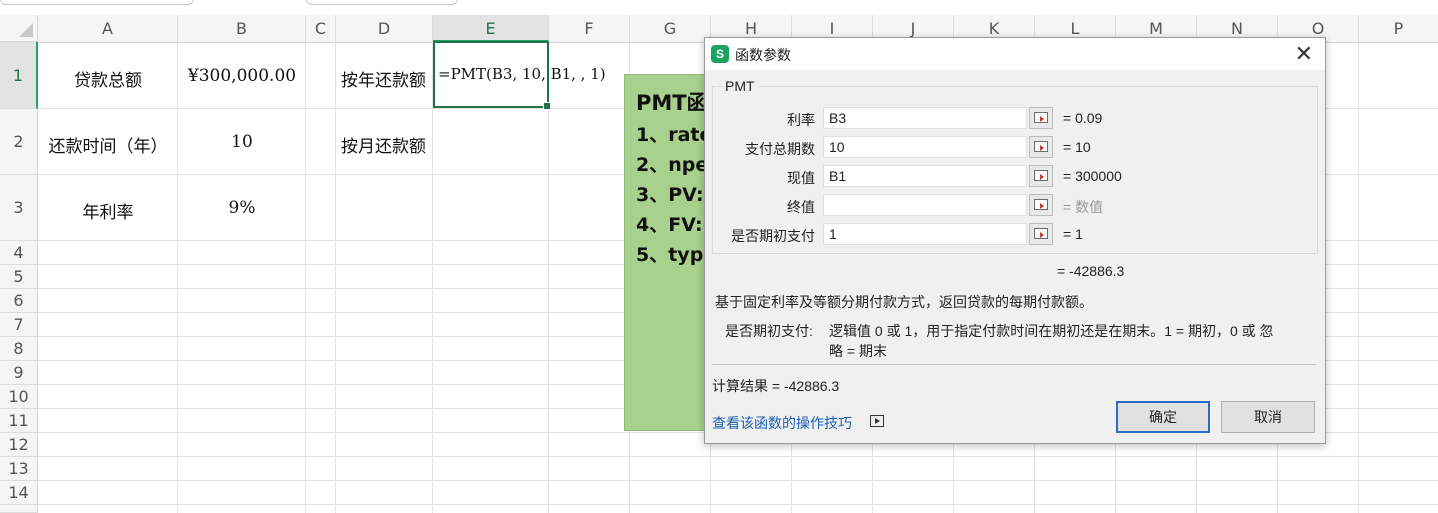 This screenshot has height=513, width=1438. Describe the element at coordinates (904, 302) in the screenshot. I see `function-description: 基于固定利率及等额分期付款方式，返回贷款的每期付款额。` at that location.